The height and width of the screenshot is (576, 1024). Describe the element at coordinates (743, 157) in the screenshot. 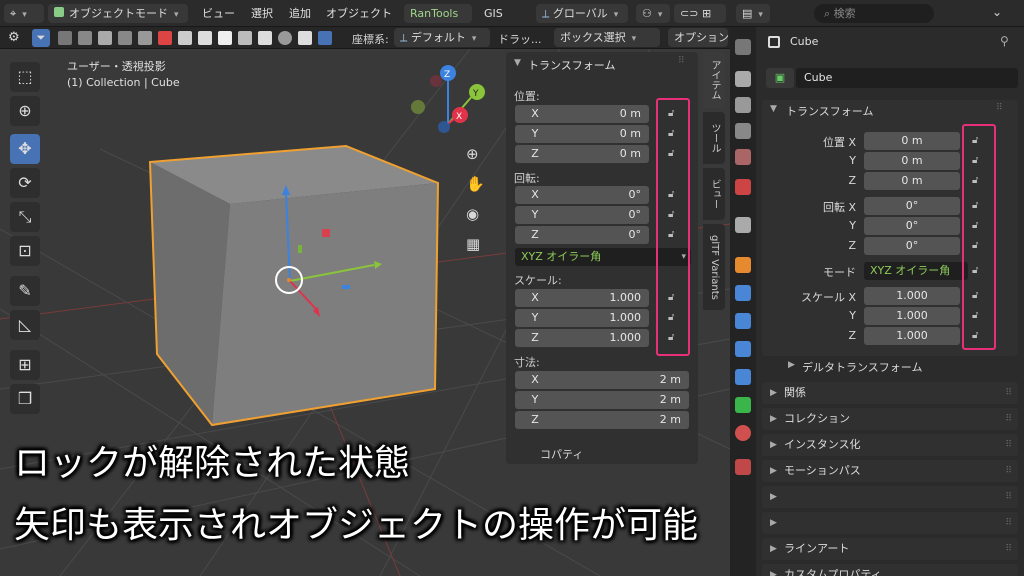

I see `scene-icon` at that location.